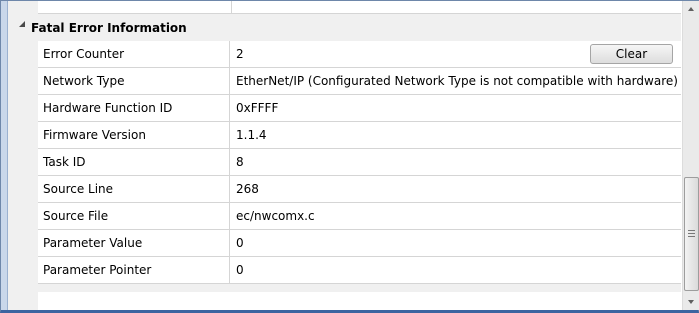 The height and width of the screenshot is (313, 699). I want to click on previous-row-partial, so click(359, 7).